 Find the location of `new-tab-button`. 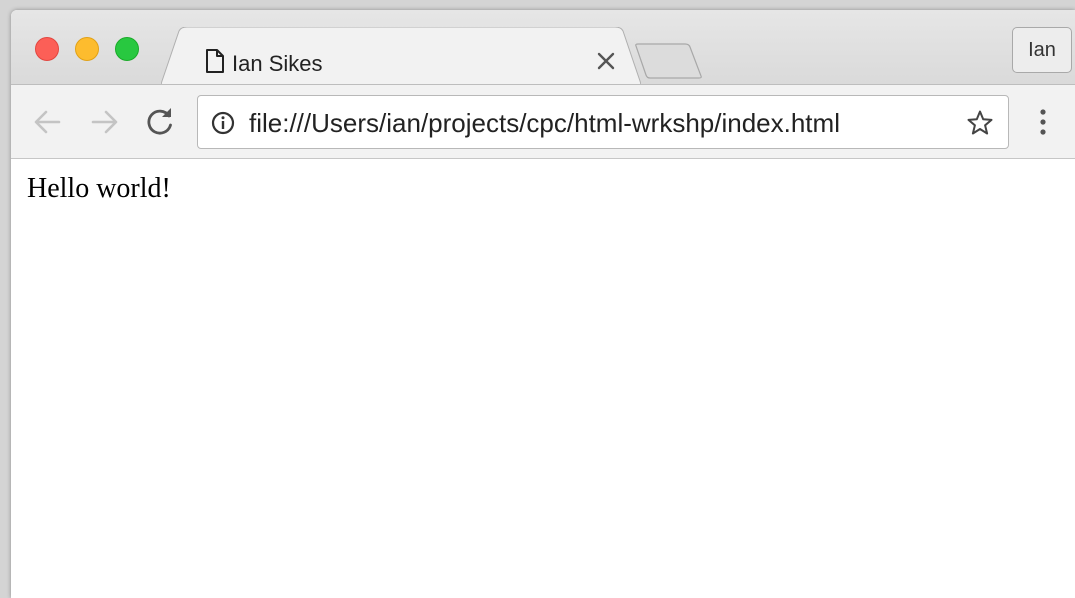

new-tab-button is located at coordinates (669, 61).